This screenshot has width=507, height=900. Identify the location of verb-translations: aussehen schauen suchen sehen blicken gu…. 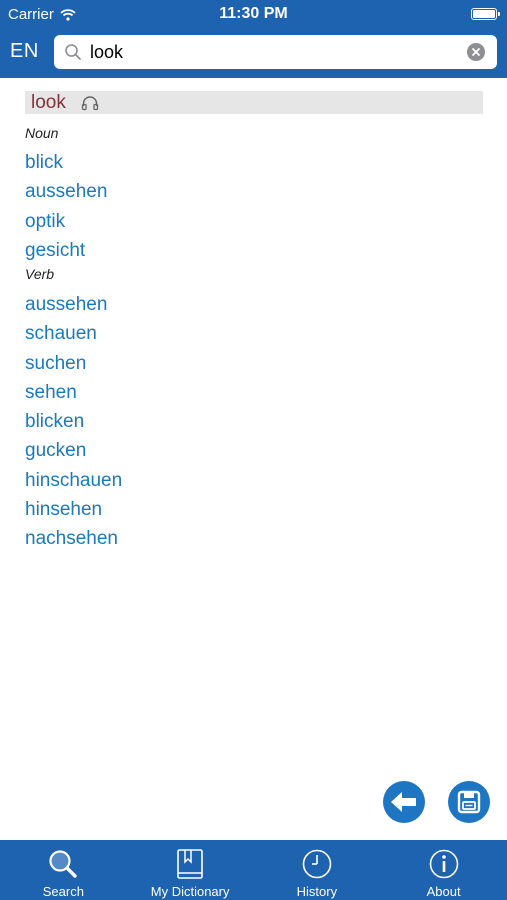
(73, 422).